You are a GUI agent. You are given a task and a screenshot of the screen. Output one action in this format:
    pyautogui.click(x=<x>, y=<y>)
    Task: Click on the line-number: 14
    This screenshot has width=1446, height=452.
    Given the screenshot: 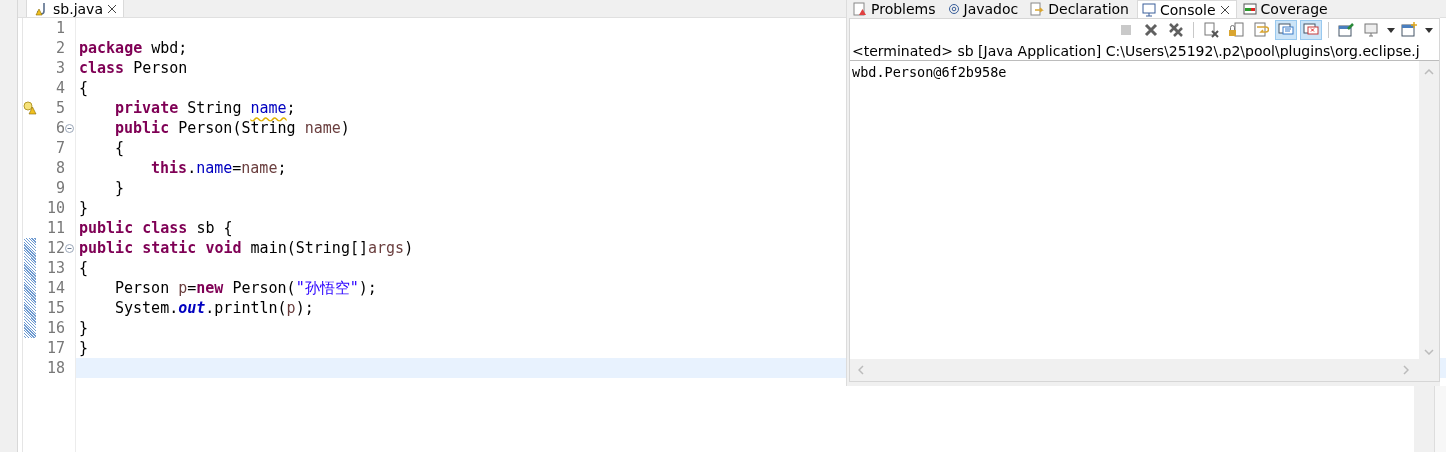 What is the action you would take?
    pyautogui.click(x=55, y=288)
    